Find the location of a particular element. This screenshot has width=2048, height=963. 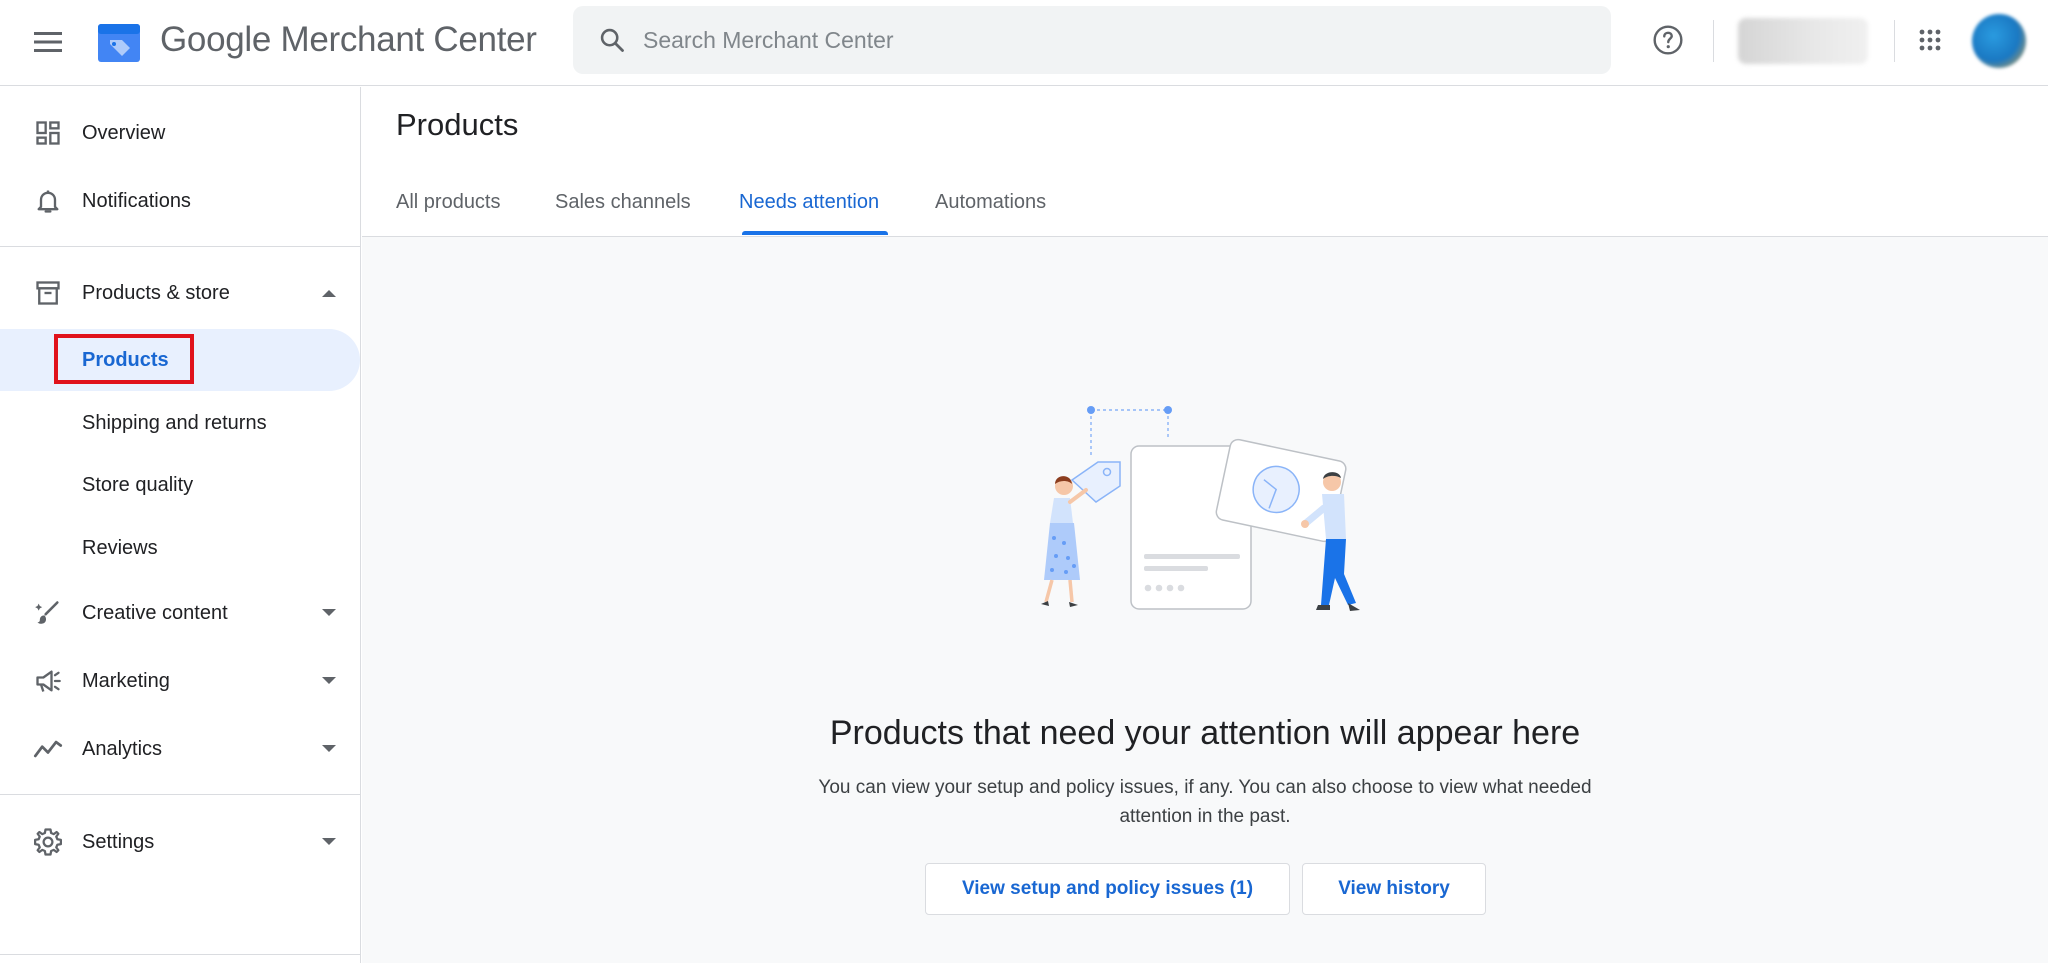

sidebar-item-label: Overview is located at coordinates (124, 132).